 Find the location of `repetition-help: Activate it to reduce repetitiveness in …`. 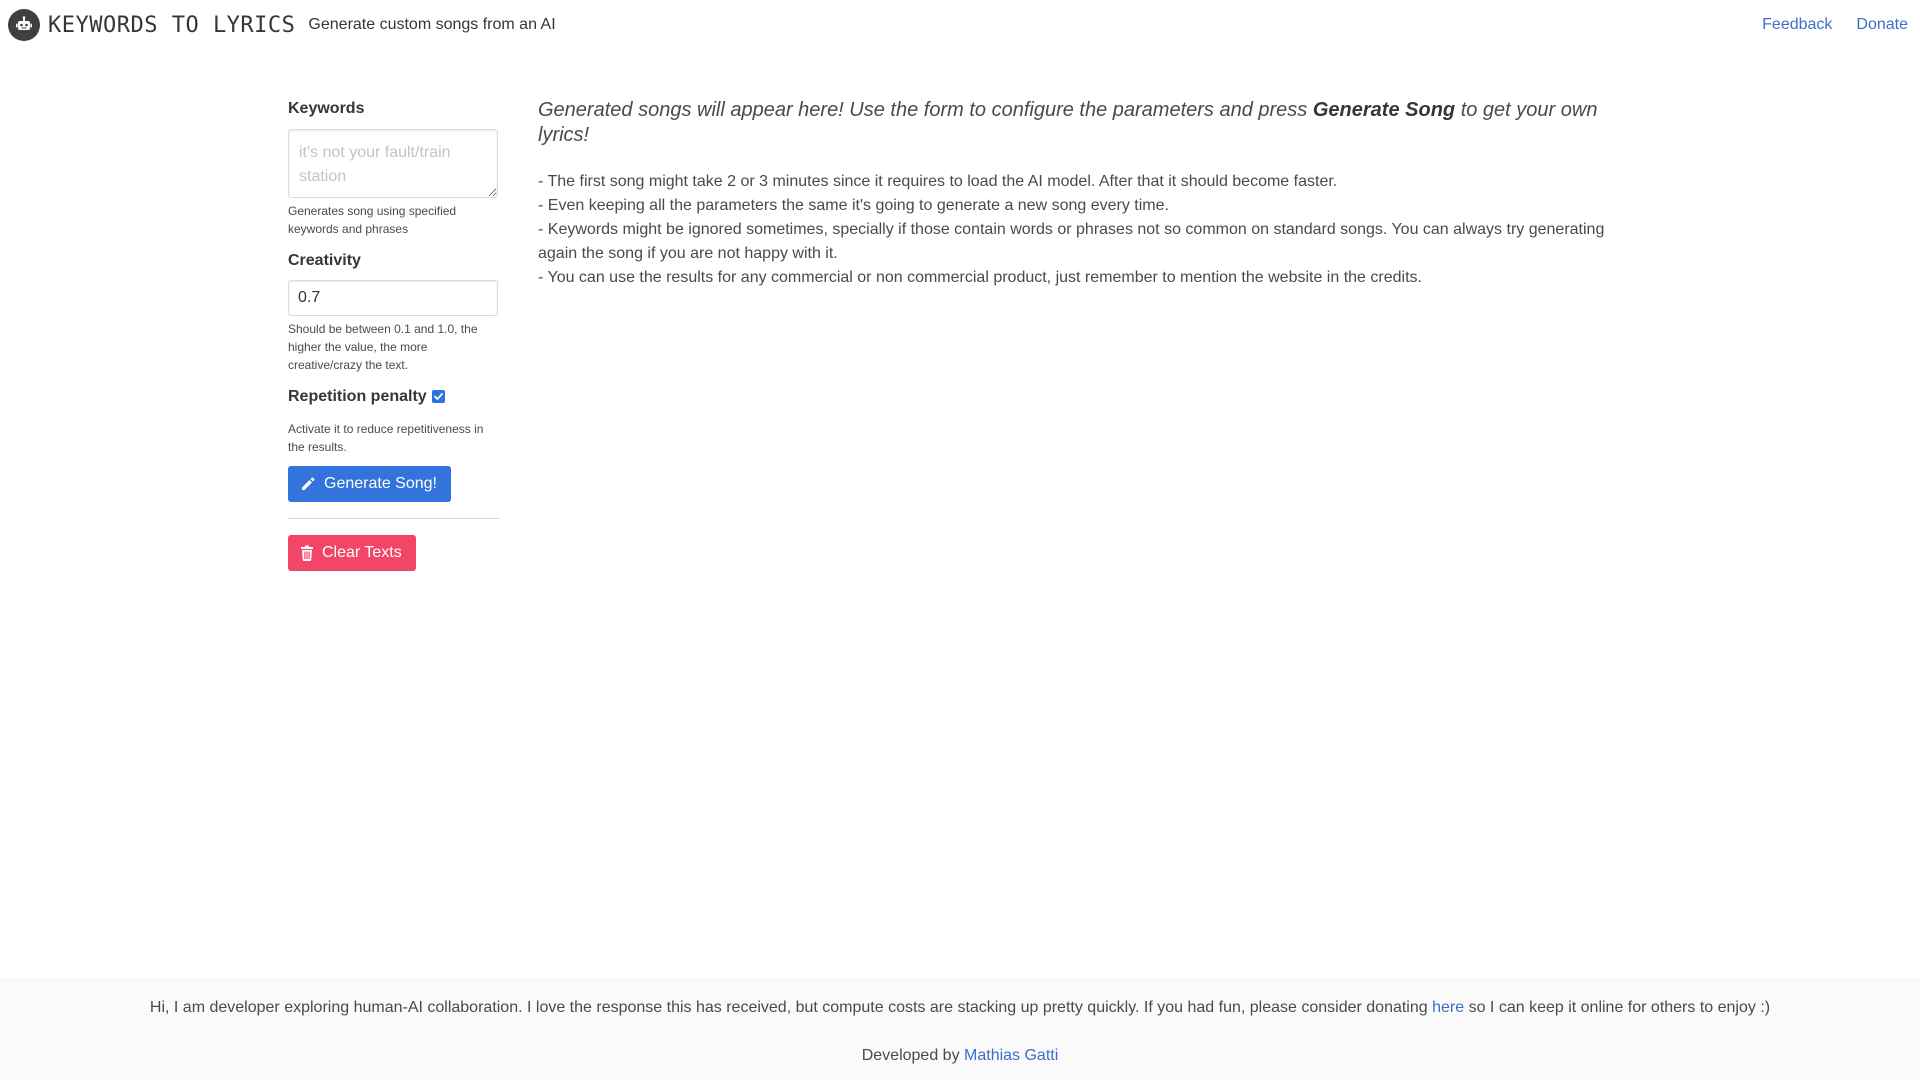

repetition-help: Activate it to reduce repetitiveness in … is located at coordinates (386, 438).